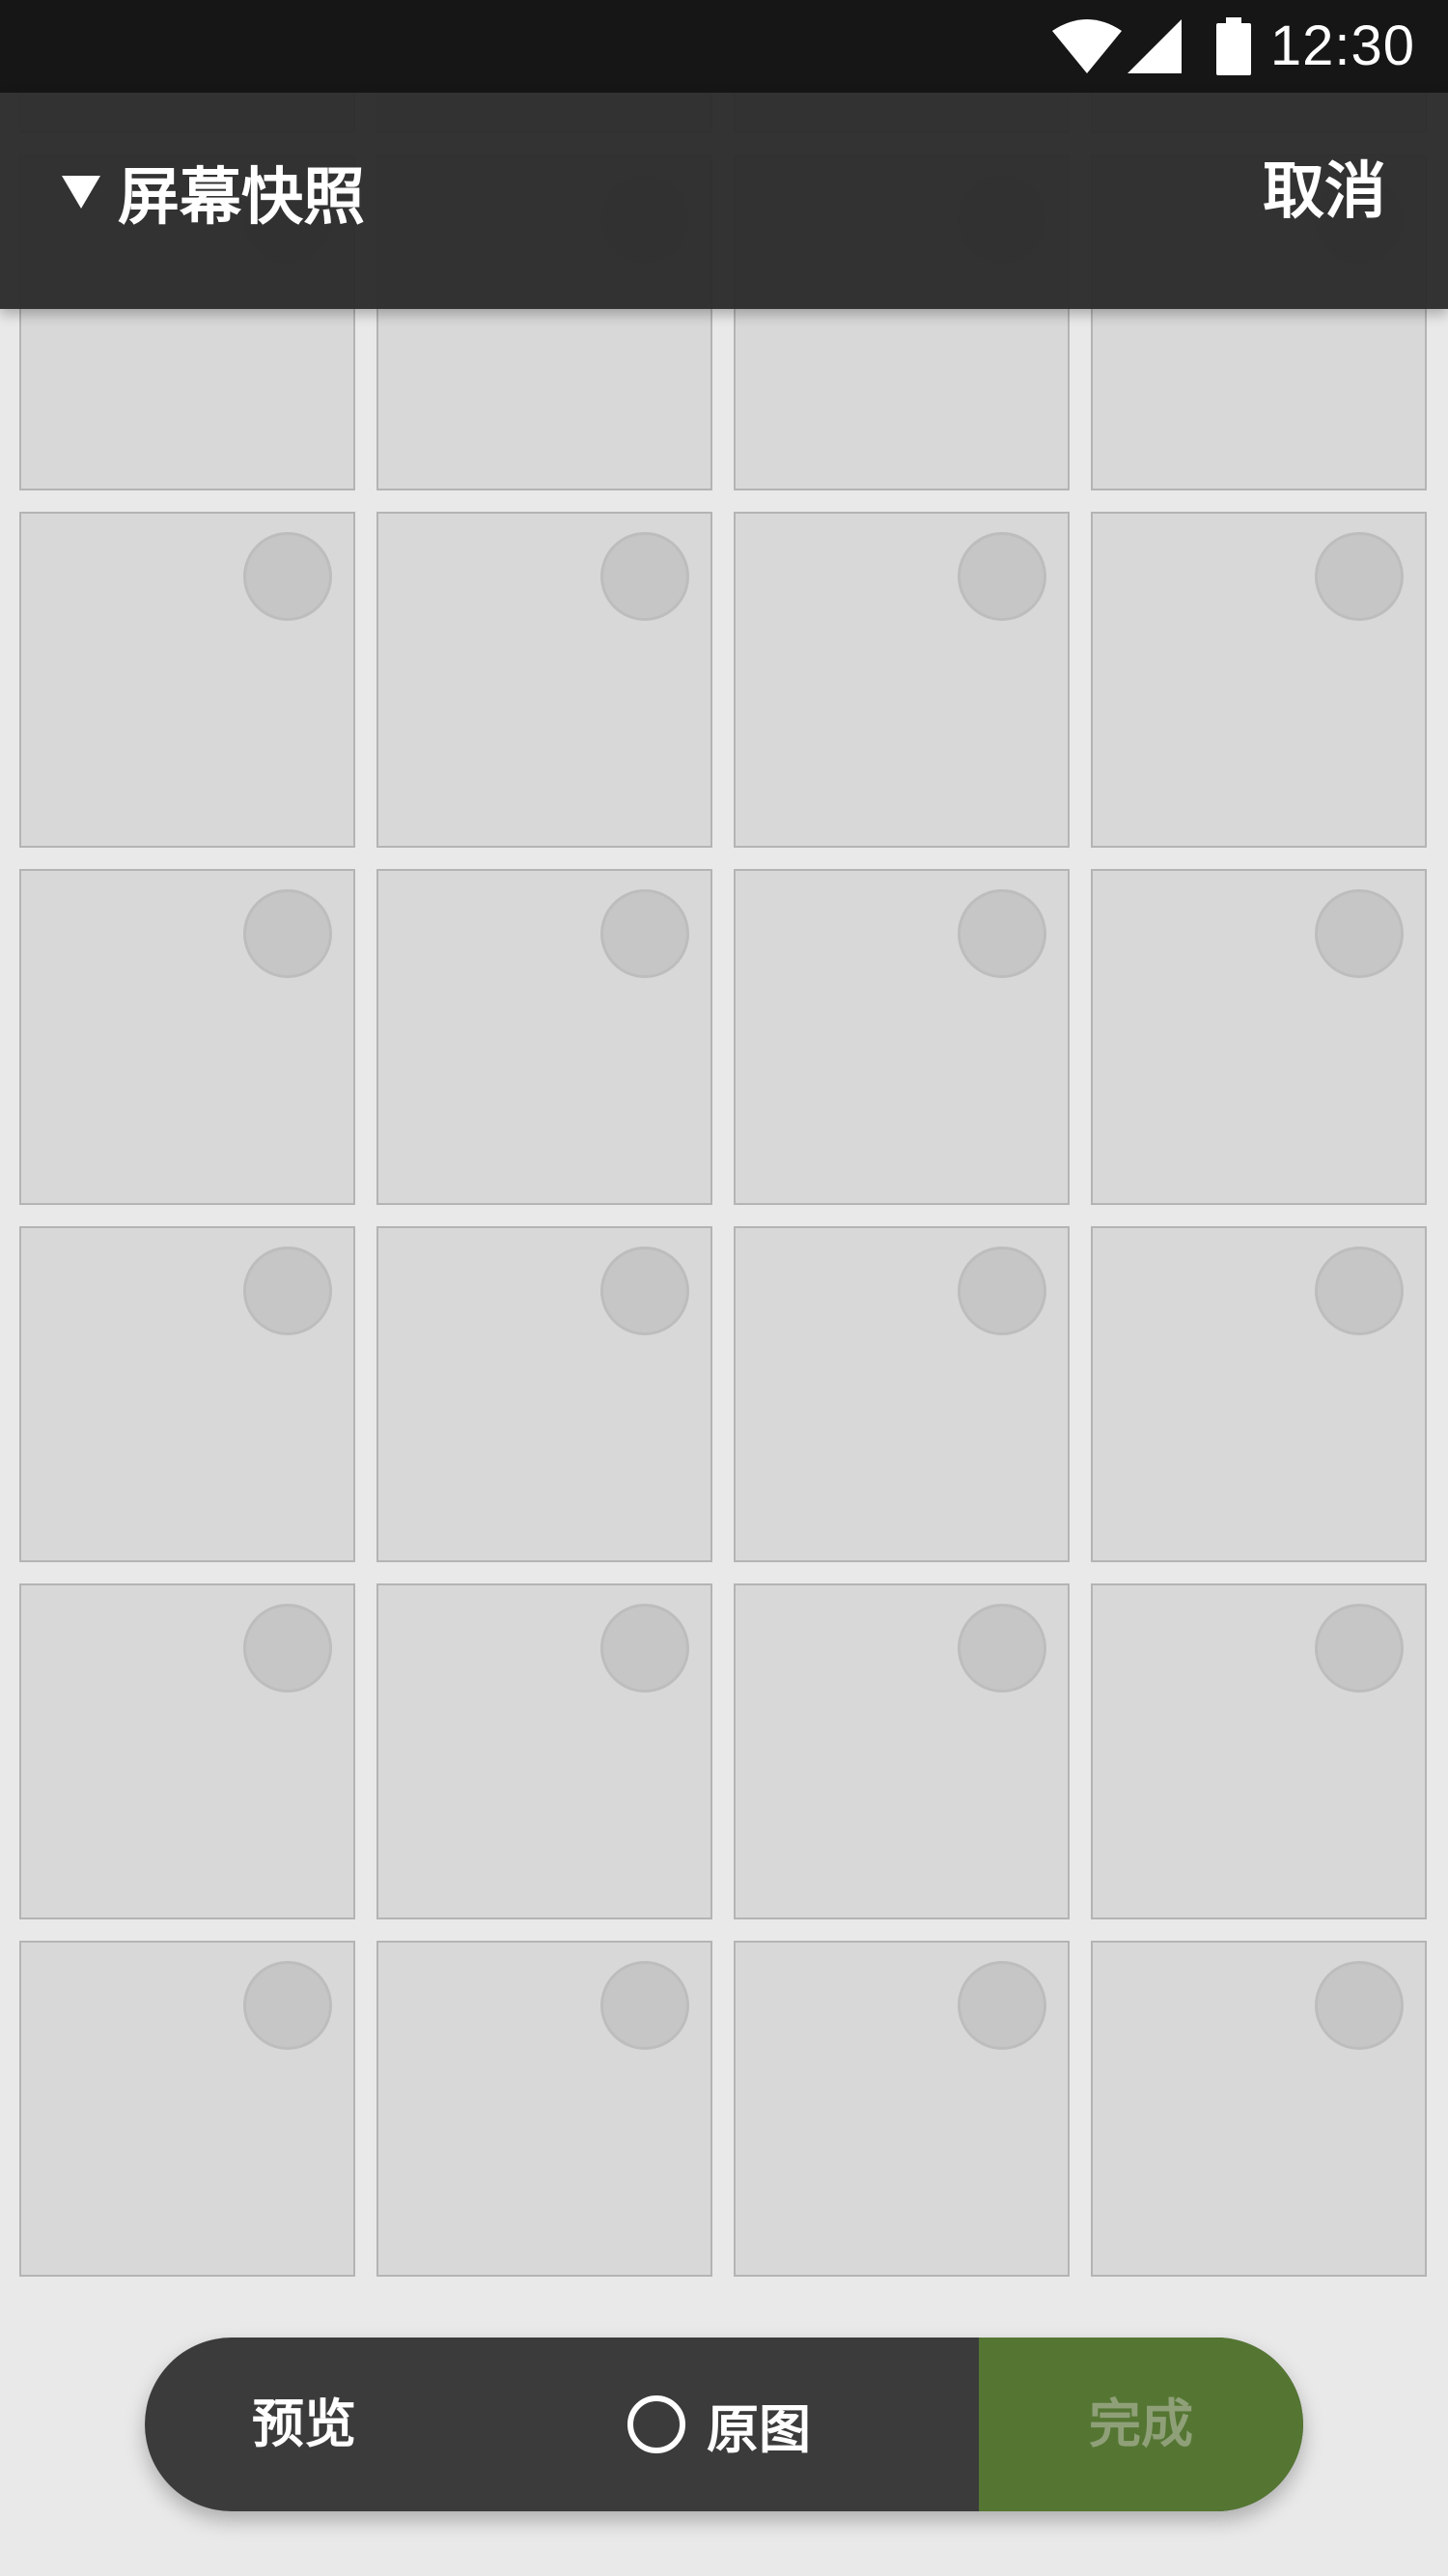 Image resolution: width=1448 pixels, height=2576 pixels. Describe the element at coordinates (1087, 46) in the screenshot. I see `wifi-icon` at that location.